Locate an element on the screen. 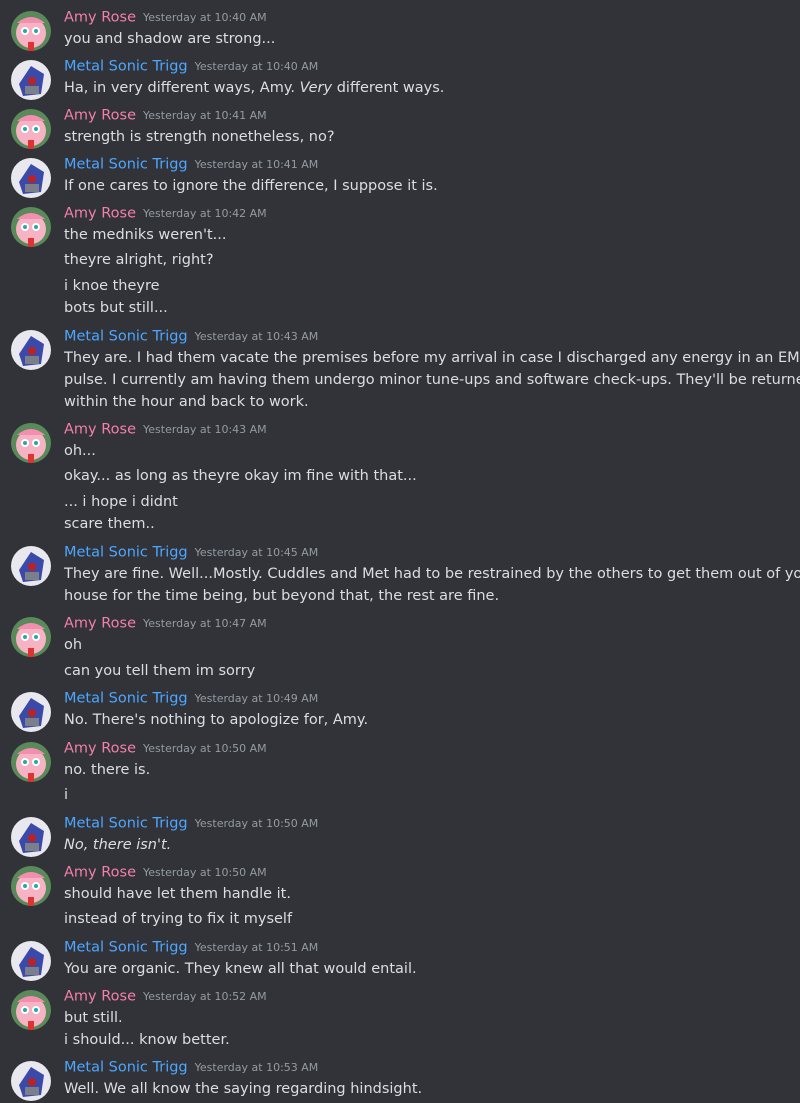 This screenshot has height=1103, width=800. message-header: Metal Sonic Trigg Yesterday at 10:40 AM is located at coordinates (191, 67).